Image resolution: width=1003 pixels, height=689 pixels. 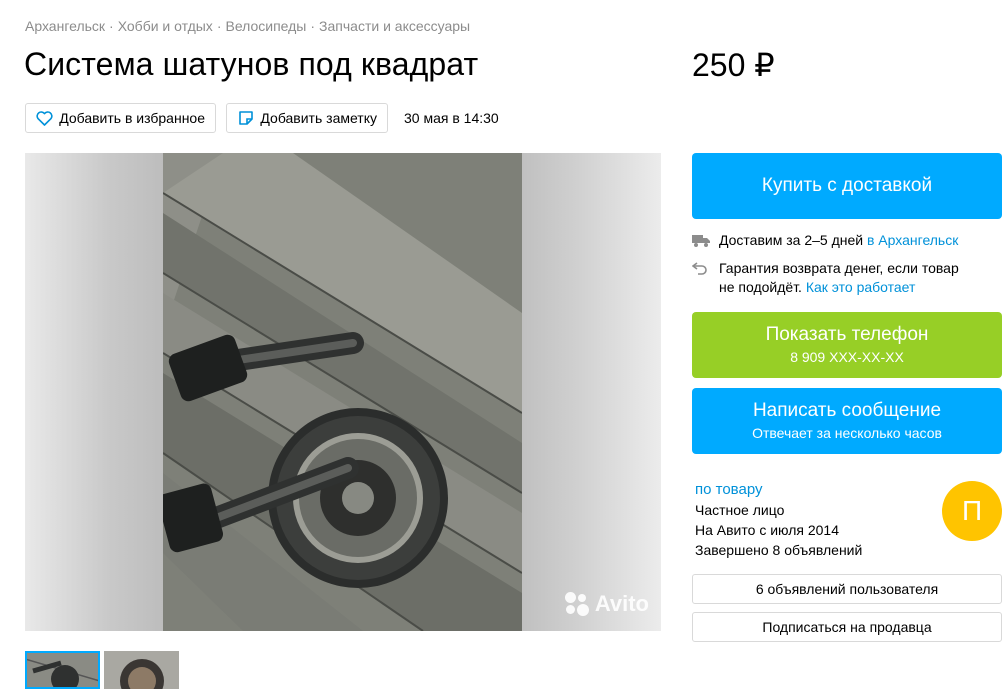 I want to click on page-title: Система шатунов под квадрат, so click(x=251, y=64).